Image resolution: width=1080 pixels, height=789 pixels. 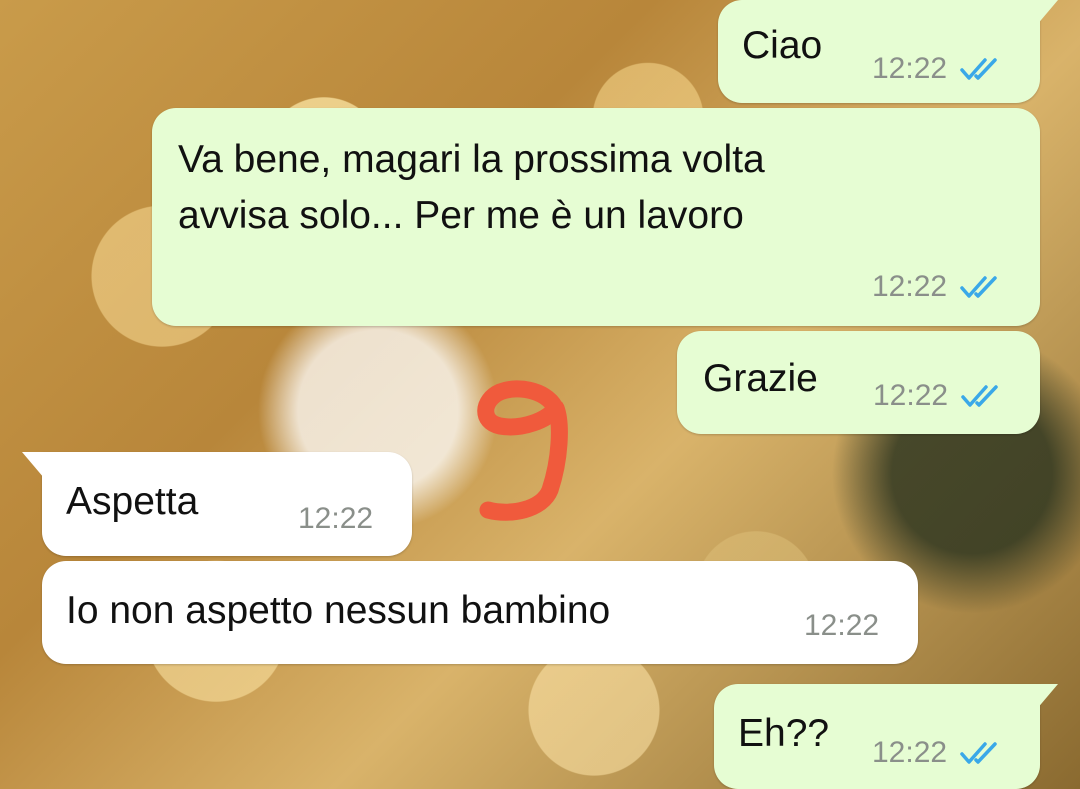 I want to click on message-bubble-outgoing: Eh?? 12:22, so click(x=886, y=736).